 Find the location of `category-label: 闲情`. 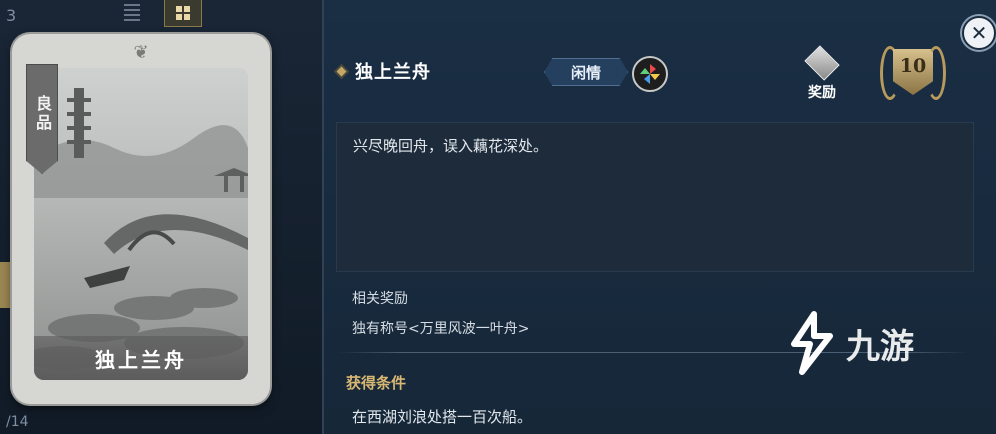

category-label: 闲情 is located at coordinates (585, 72).